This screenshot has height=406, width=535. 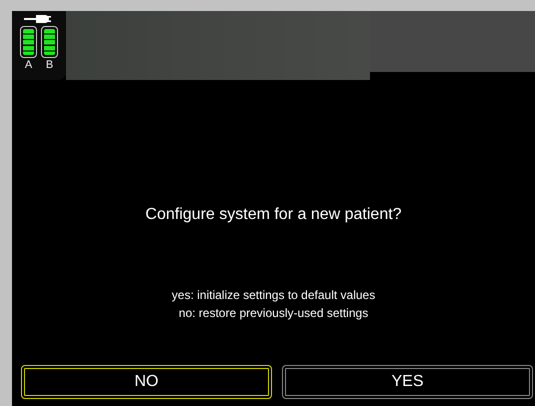 I want to click on dialog-question: Configure system for a new patient?, so click(x=273, y=215).